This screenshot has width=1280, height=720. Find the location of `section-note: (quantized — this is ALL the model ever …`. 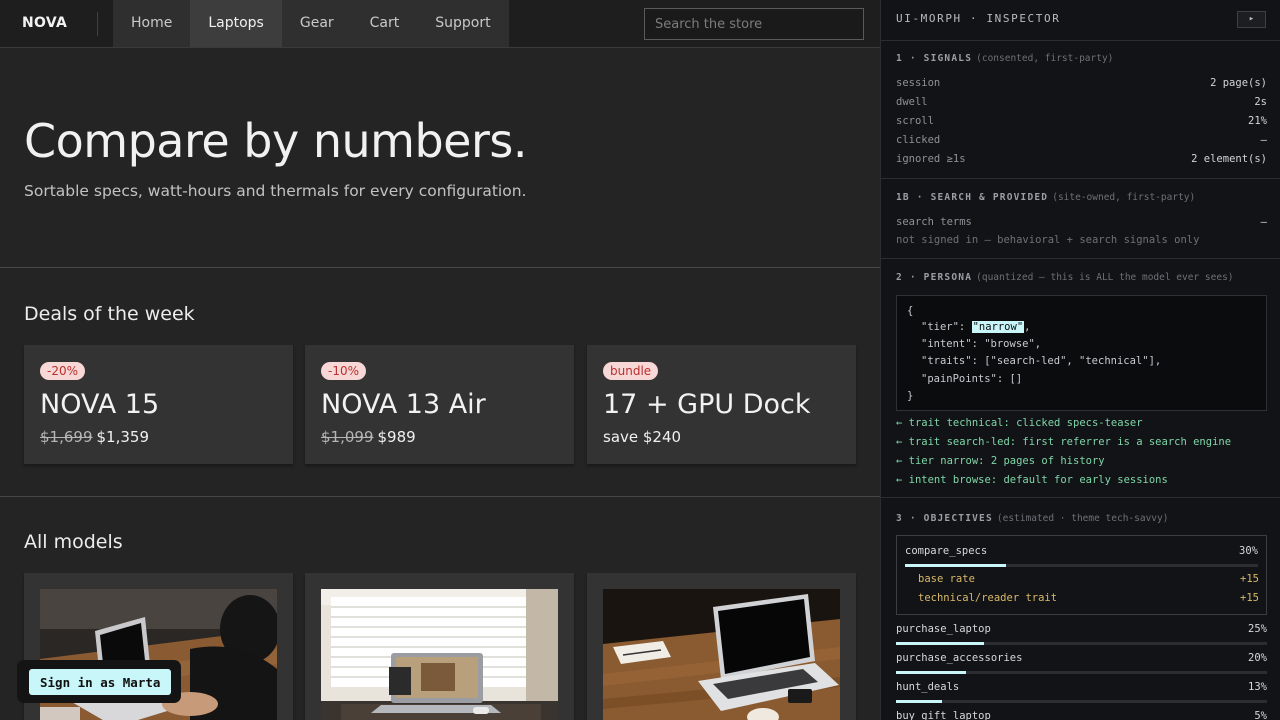

section-note: (quantized — this is ALL the model ever … is located at coordinates (1105, 277).